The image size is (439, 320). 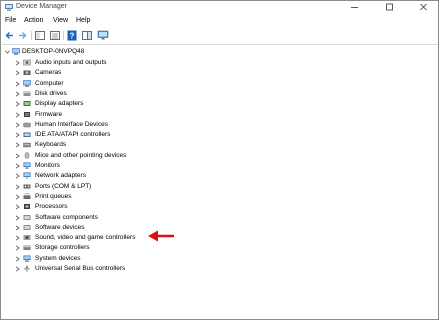 What do you see at coordinates (27, 186) in the screenshot?
I see `port-icon` at bounding box center [27, 186].